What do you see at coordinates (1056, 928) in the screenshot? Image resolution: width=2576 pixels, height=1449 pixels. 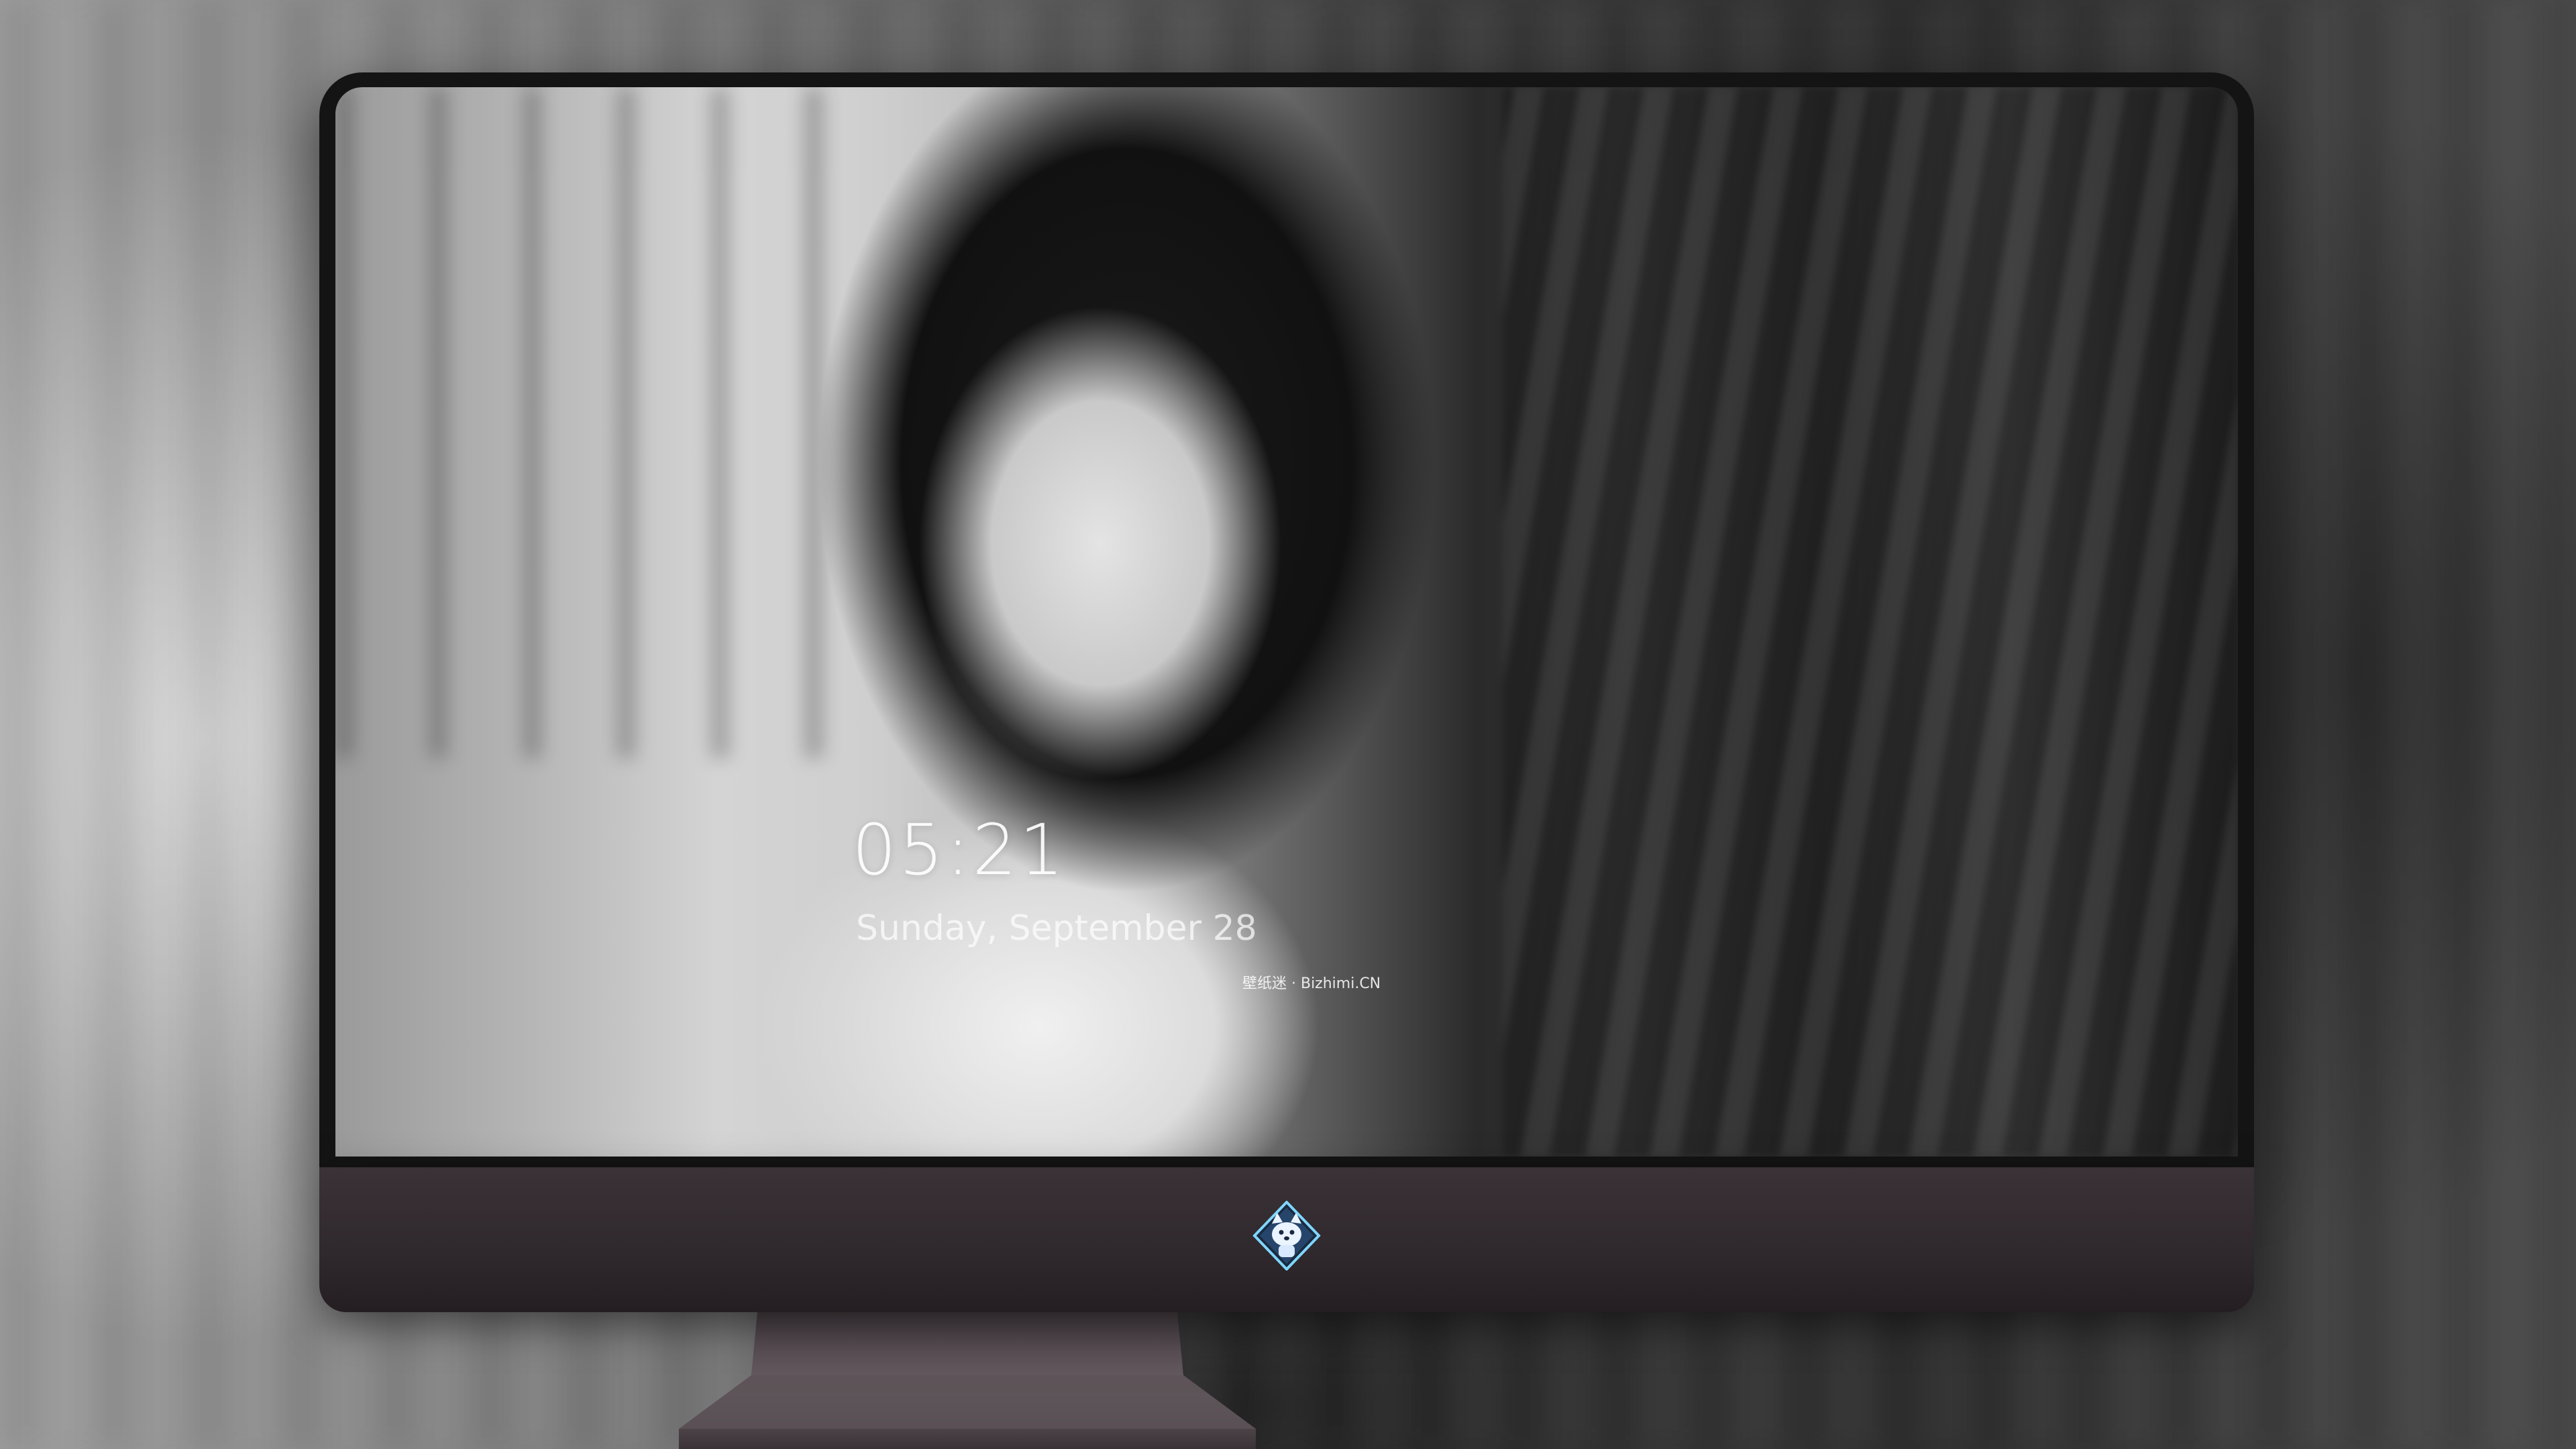 I see `lockscreen-date: Sunday, September 28` at bounding box center [1056, 928].